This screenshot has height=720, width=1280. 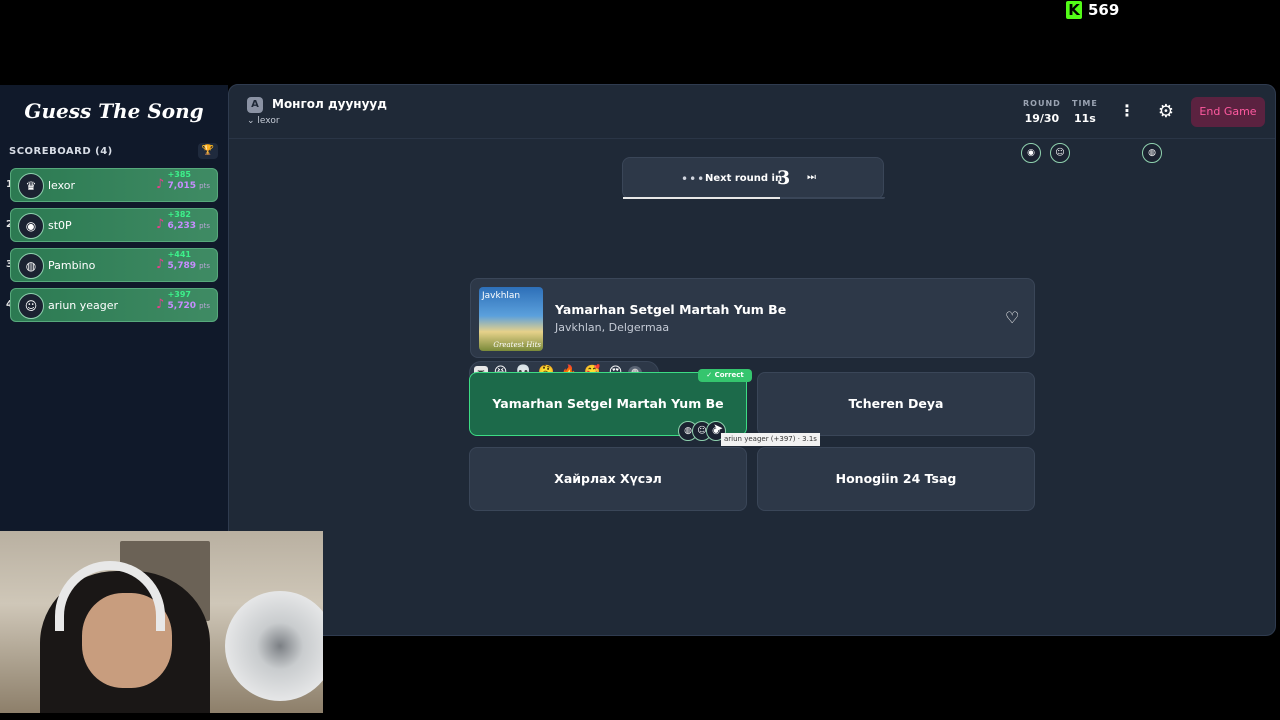 I want to click on points-gain: +441, so click(x=179, y=254).